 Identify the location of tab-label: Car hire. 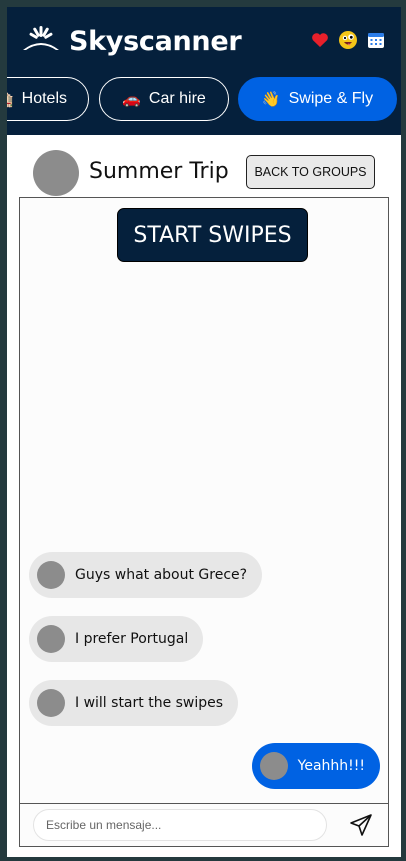
(177, 98).